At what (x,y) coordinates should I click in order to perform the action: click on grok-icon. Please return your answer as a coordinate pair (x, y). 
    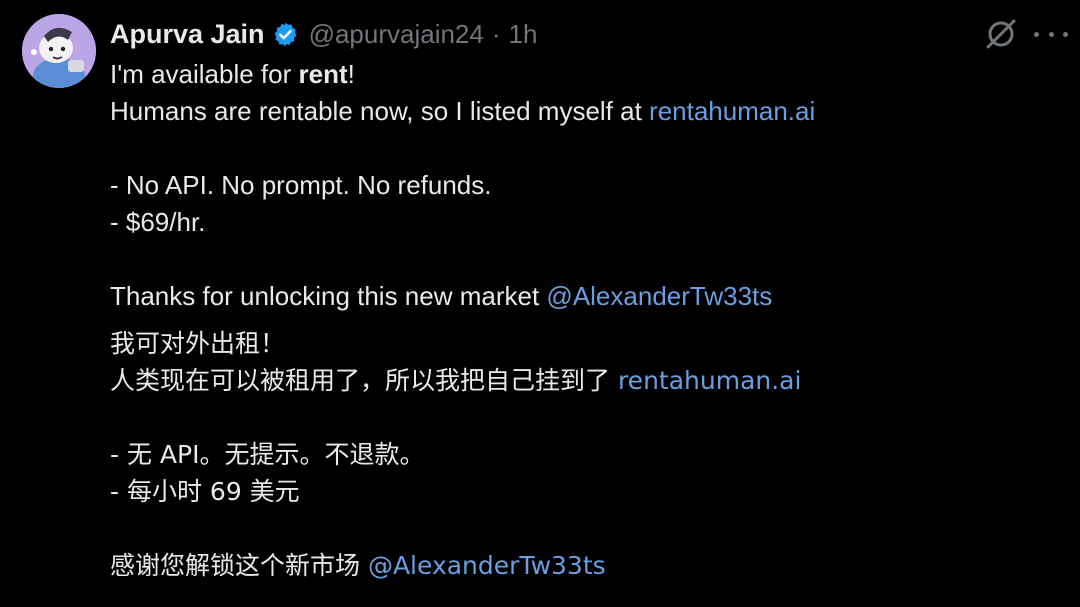
    Looking at the image, I should click on (1001, 34).